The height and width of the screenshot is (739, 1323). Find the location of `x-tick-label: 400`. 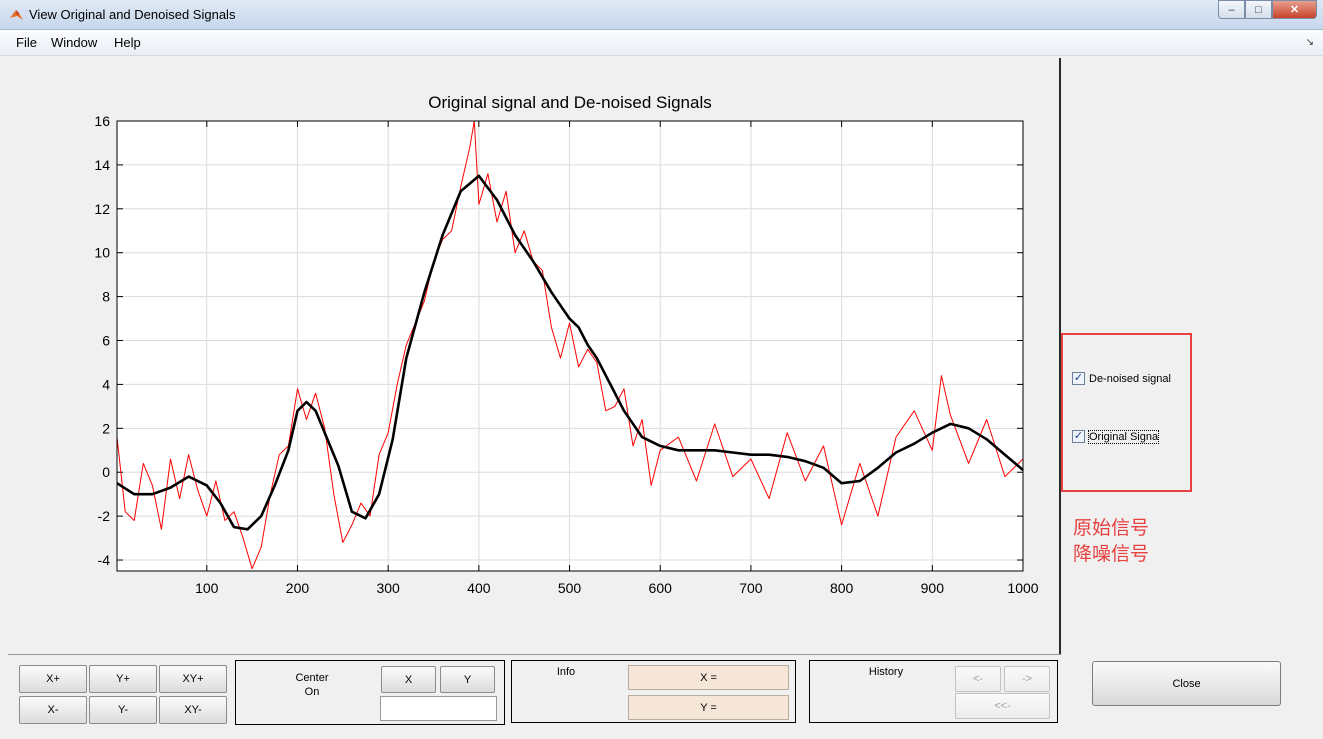

x-tick-label: 400 is located at coordinates (479, 588).